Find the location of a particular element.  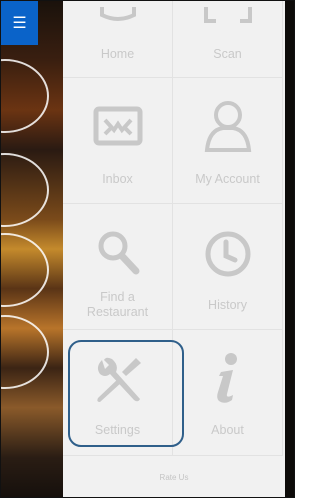

search-icon is located at coordinates (118, 253).